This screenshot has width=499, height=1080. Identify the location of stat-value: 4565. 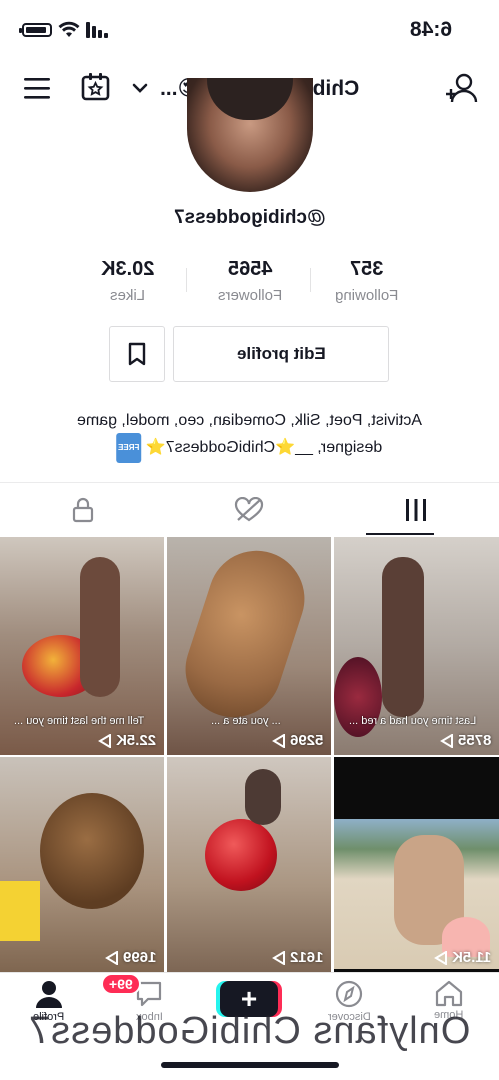
(250, 269).